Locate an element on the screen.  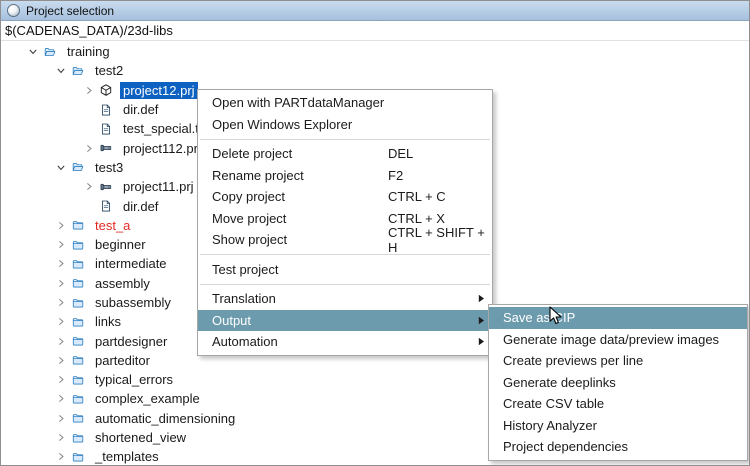
menu-item-automation: Automation is located at coordinates (345, 342).